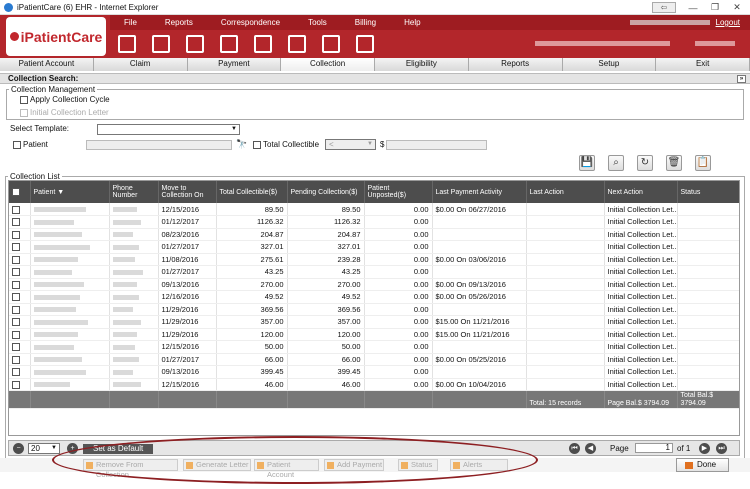  What do you see at coordinates (257, 144) in the screenshot?
I see `total-collectible-checkbox` at bounding box center [257, 144].